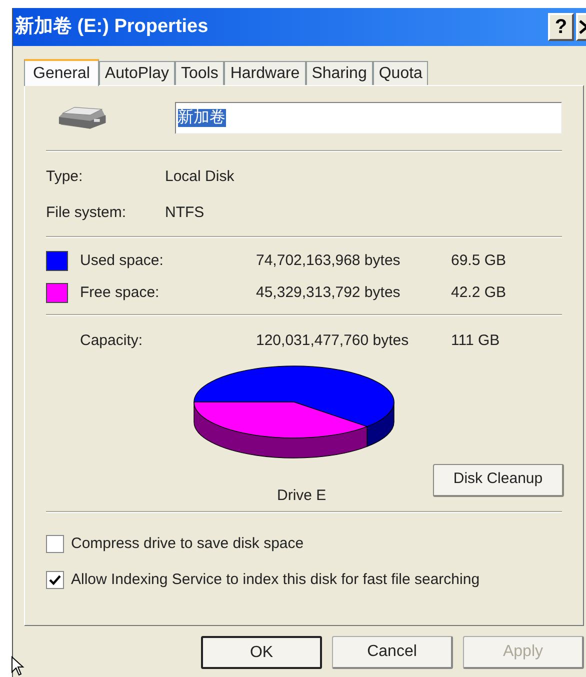  What do you see at coordinates (478, 260) in the screenshot?
I see `space-size: 69.5 GB` at bounding box center [478, 260].